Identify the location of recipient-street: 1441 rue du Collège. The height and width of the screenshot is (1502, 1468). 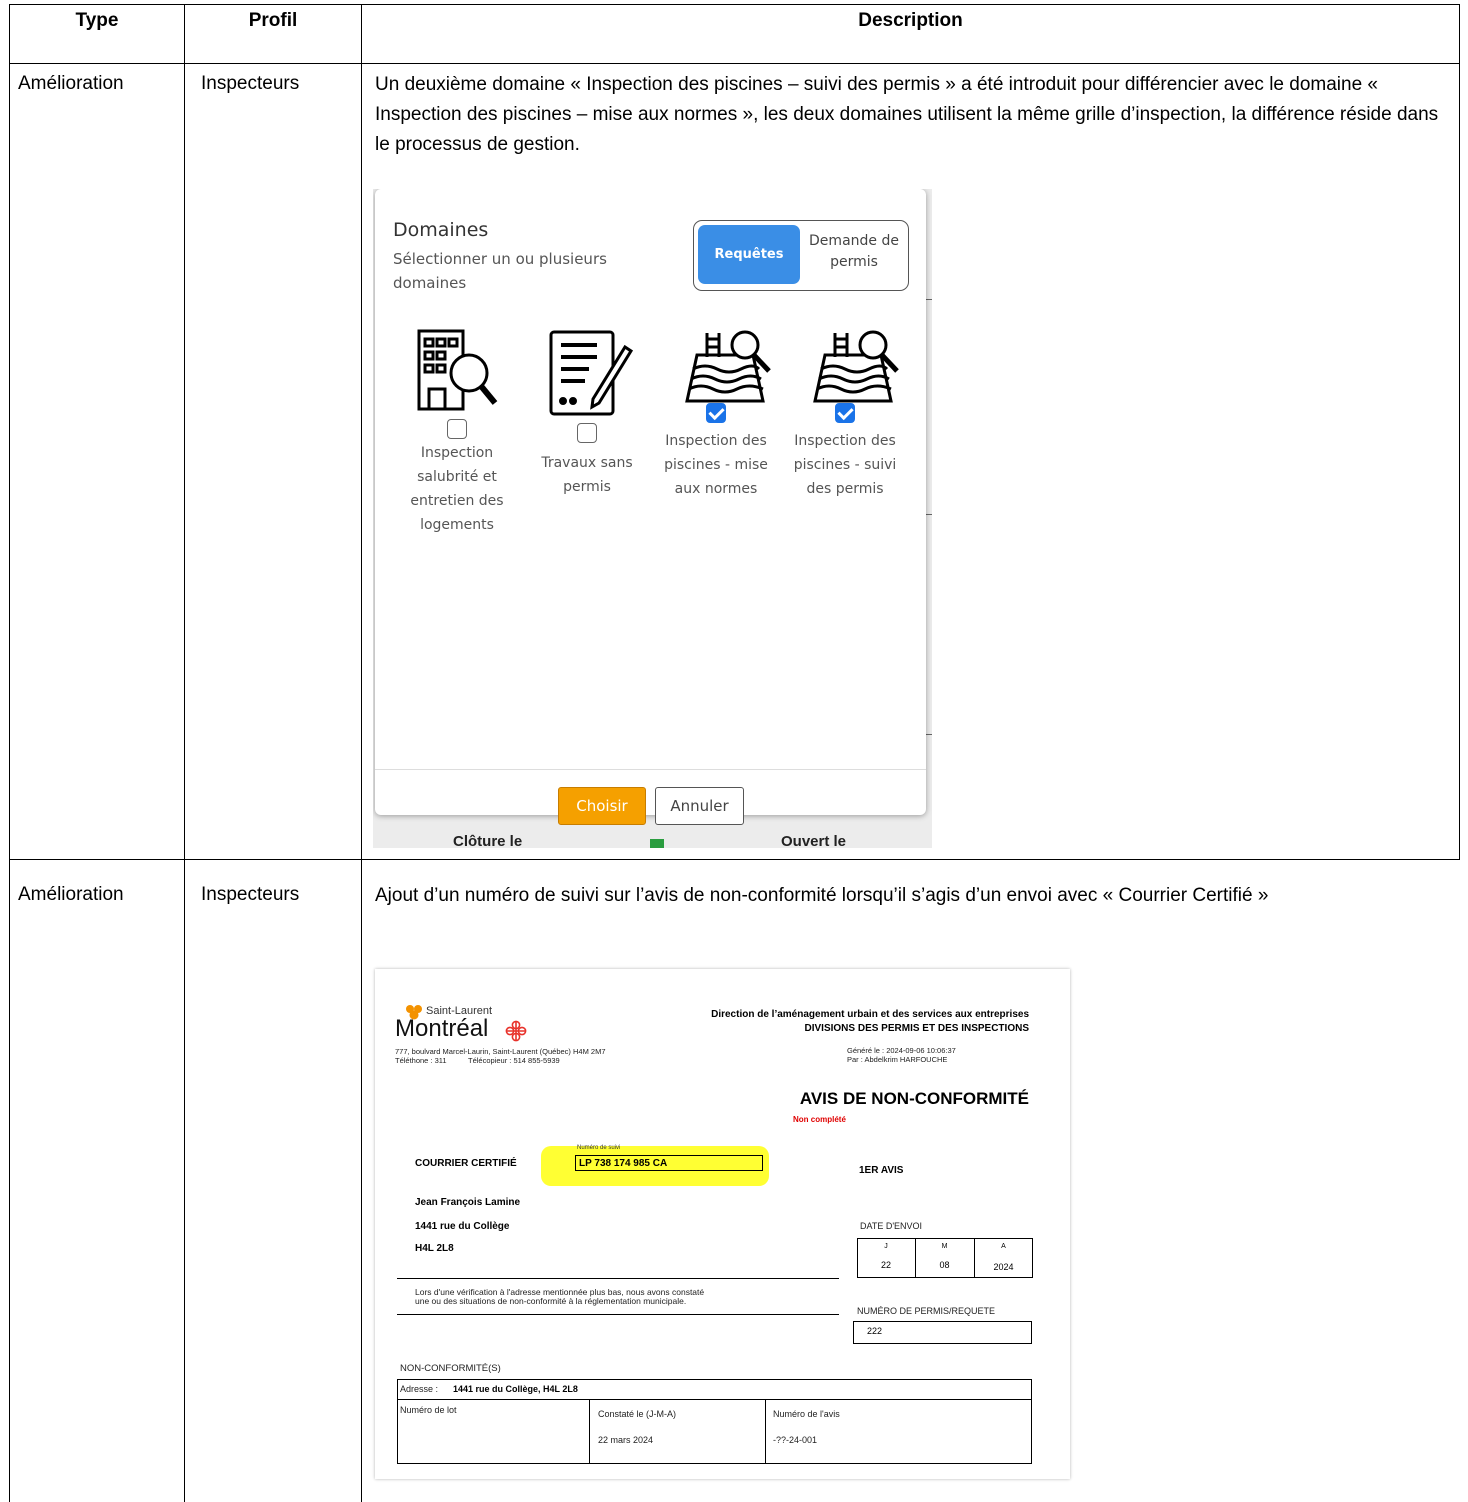
(462, 1226).